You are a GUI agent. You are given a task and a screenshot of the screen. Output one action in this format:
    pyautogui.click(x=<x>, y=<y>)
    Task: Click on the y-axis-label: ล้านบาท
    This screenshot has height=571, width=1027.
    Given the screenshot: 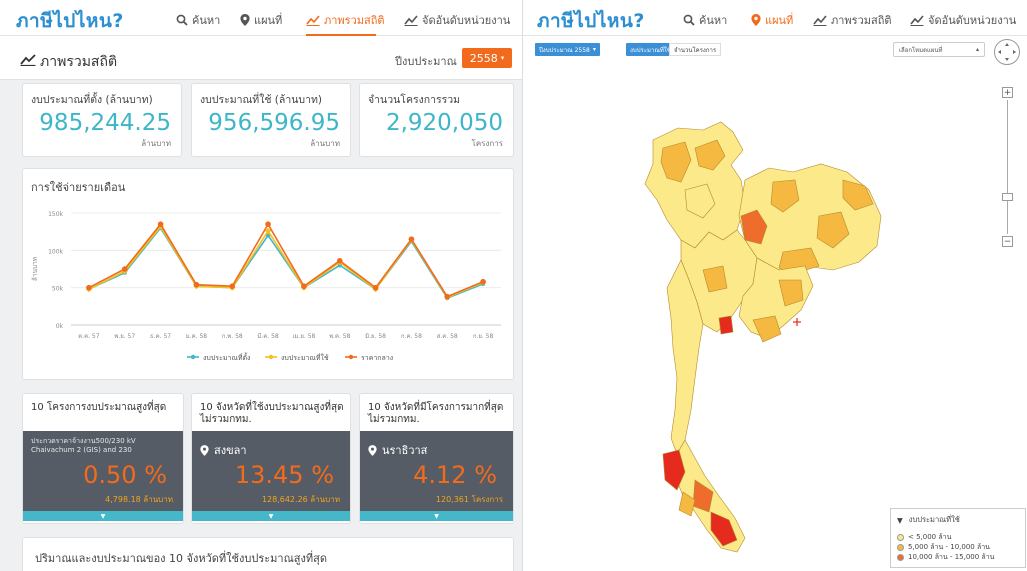 What is the action you would take?
    pyautogui.click(x=35, y=269)
    